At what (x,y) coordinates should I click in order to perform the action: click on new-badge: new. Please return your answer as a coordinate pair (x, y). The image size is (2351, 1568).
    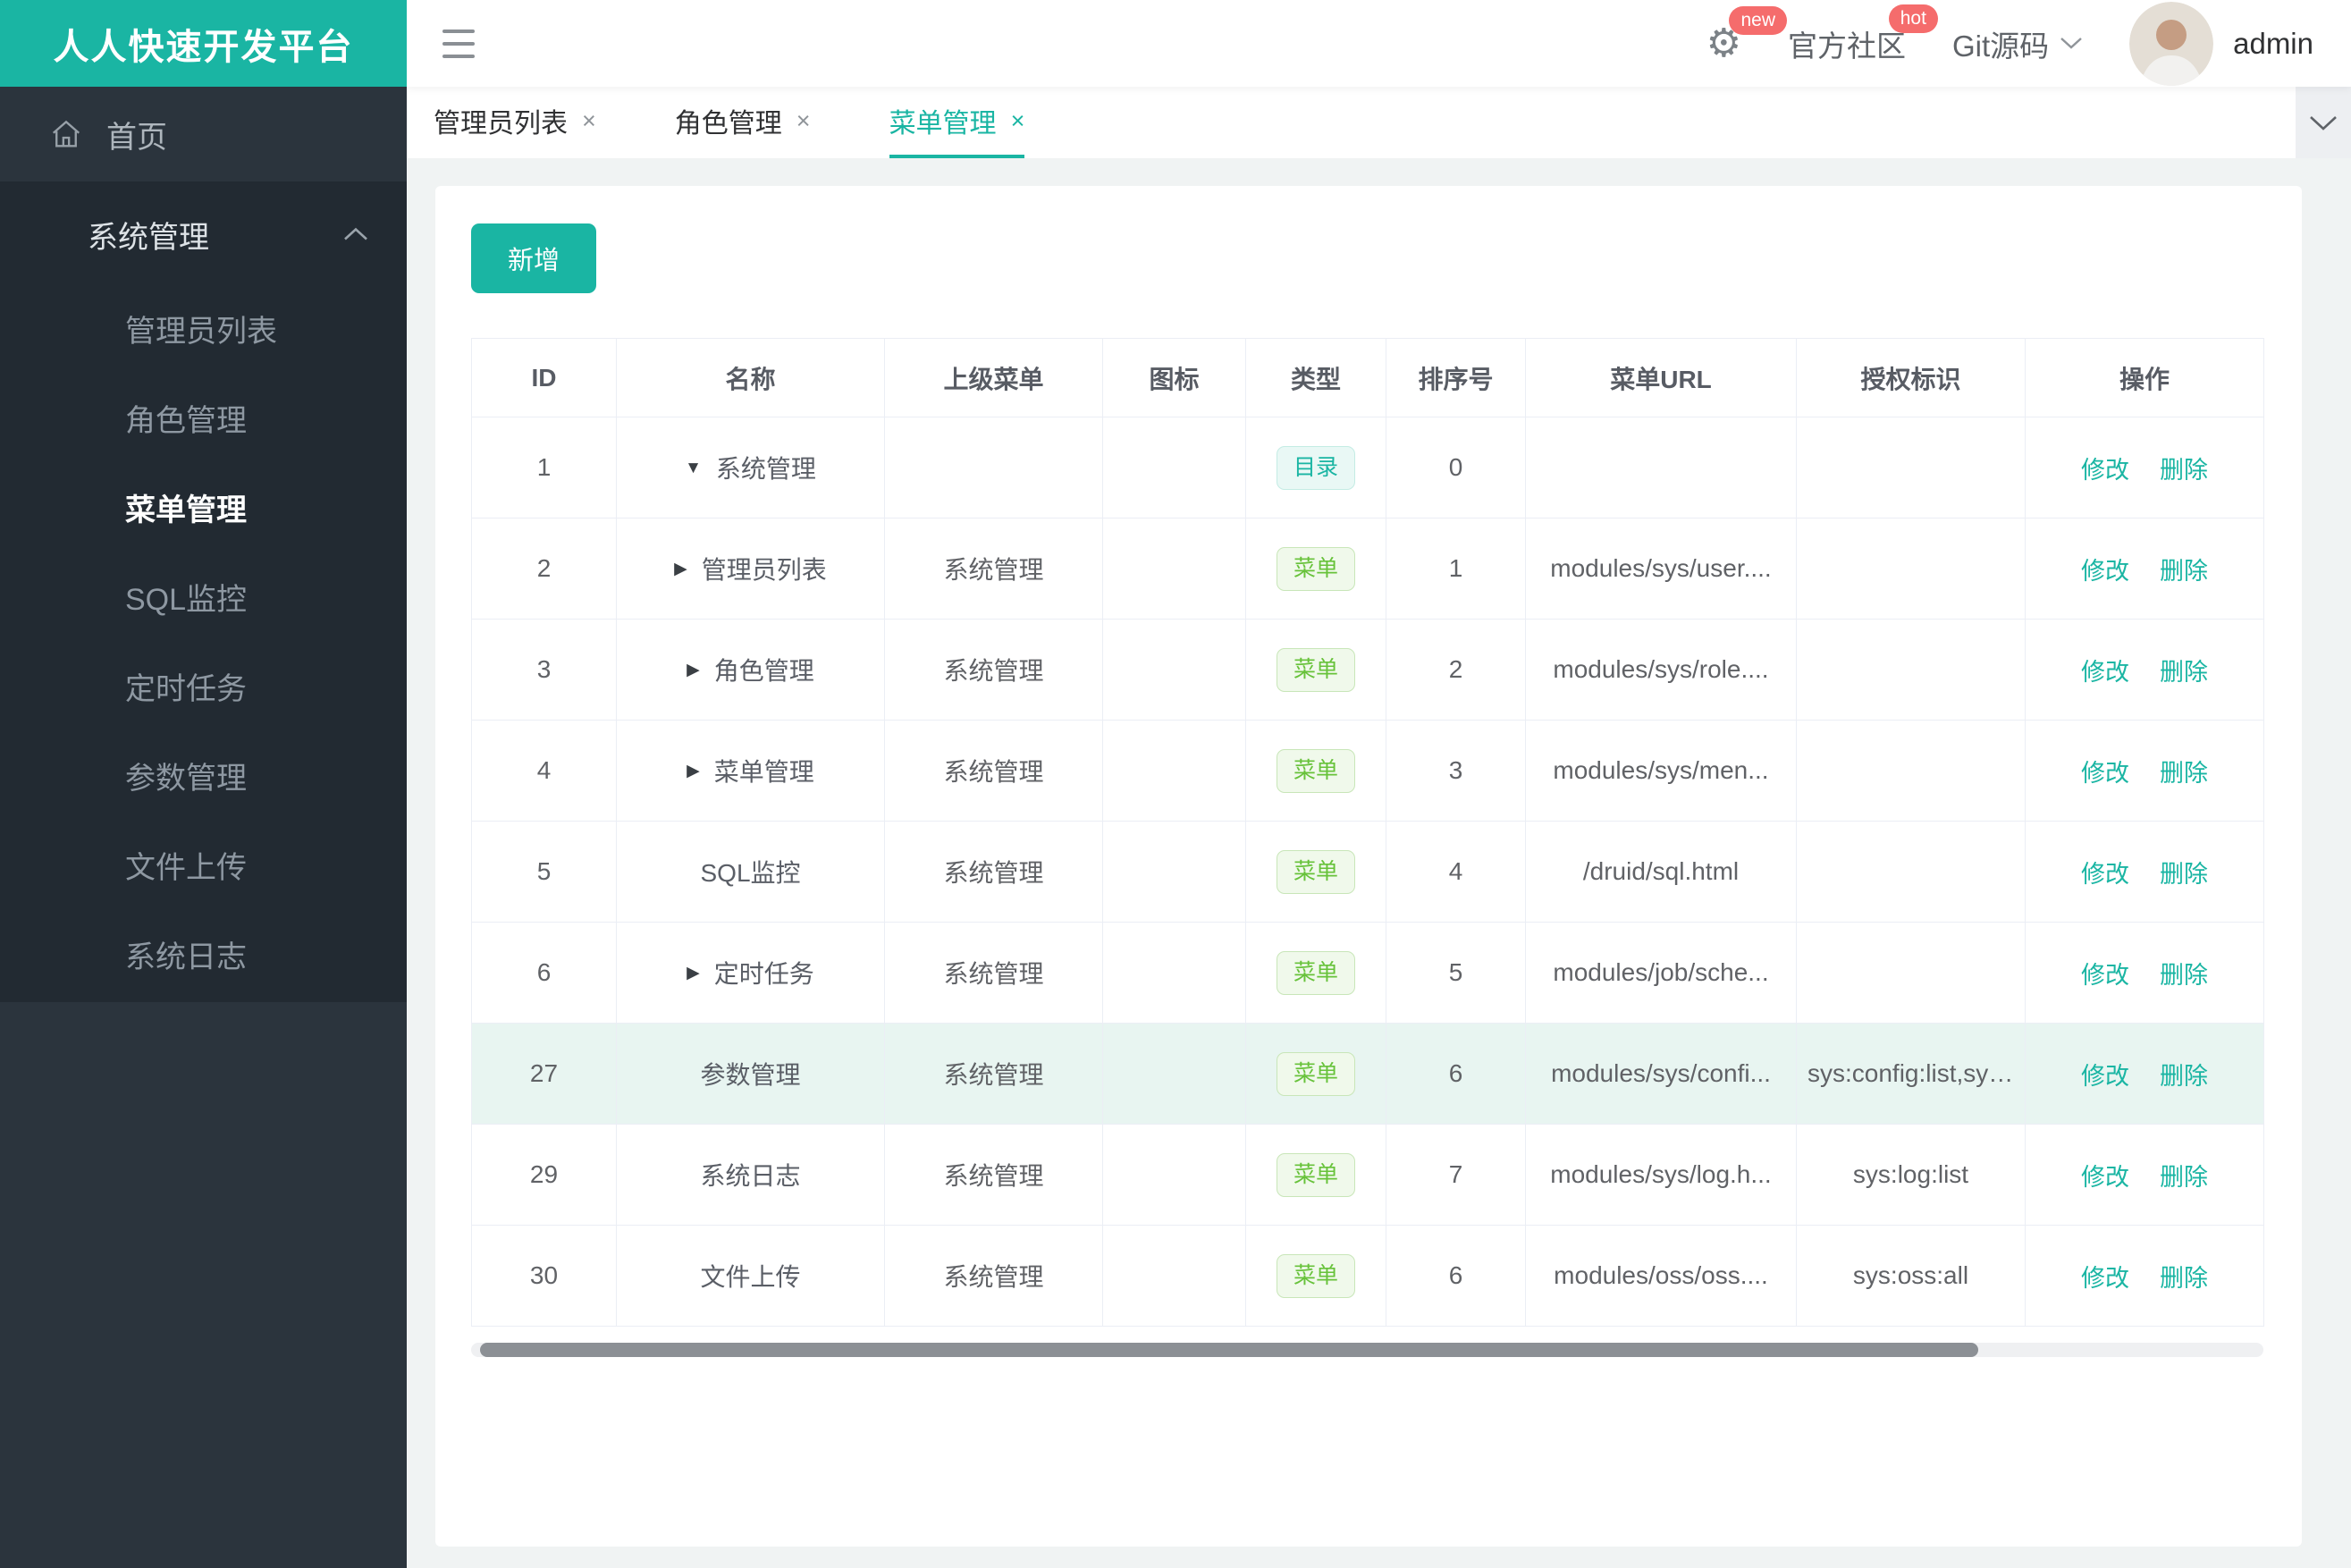
    Looking at the image, I should click on (1758, 20).